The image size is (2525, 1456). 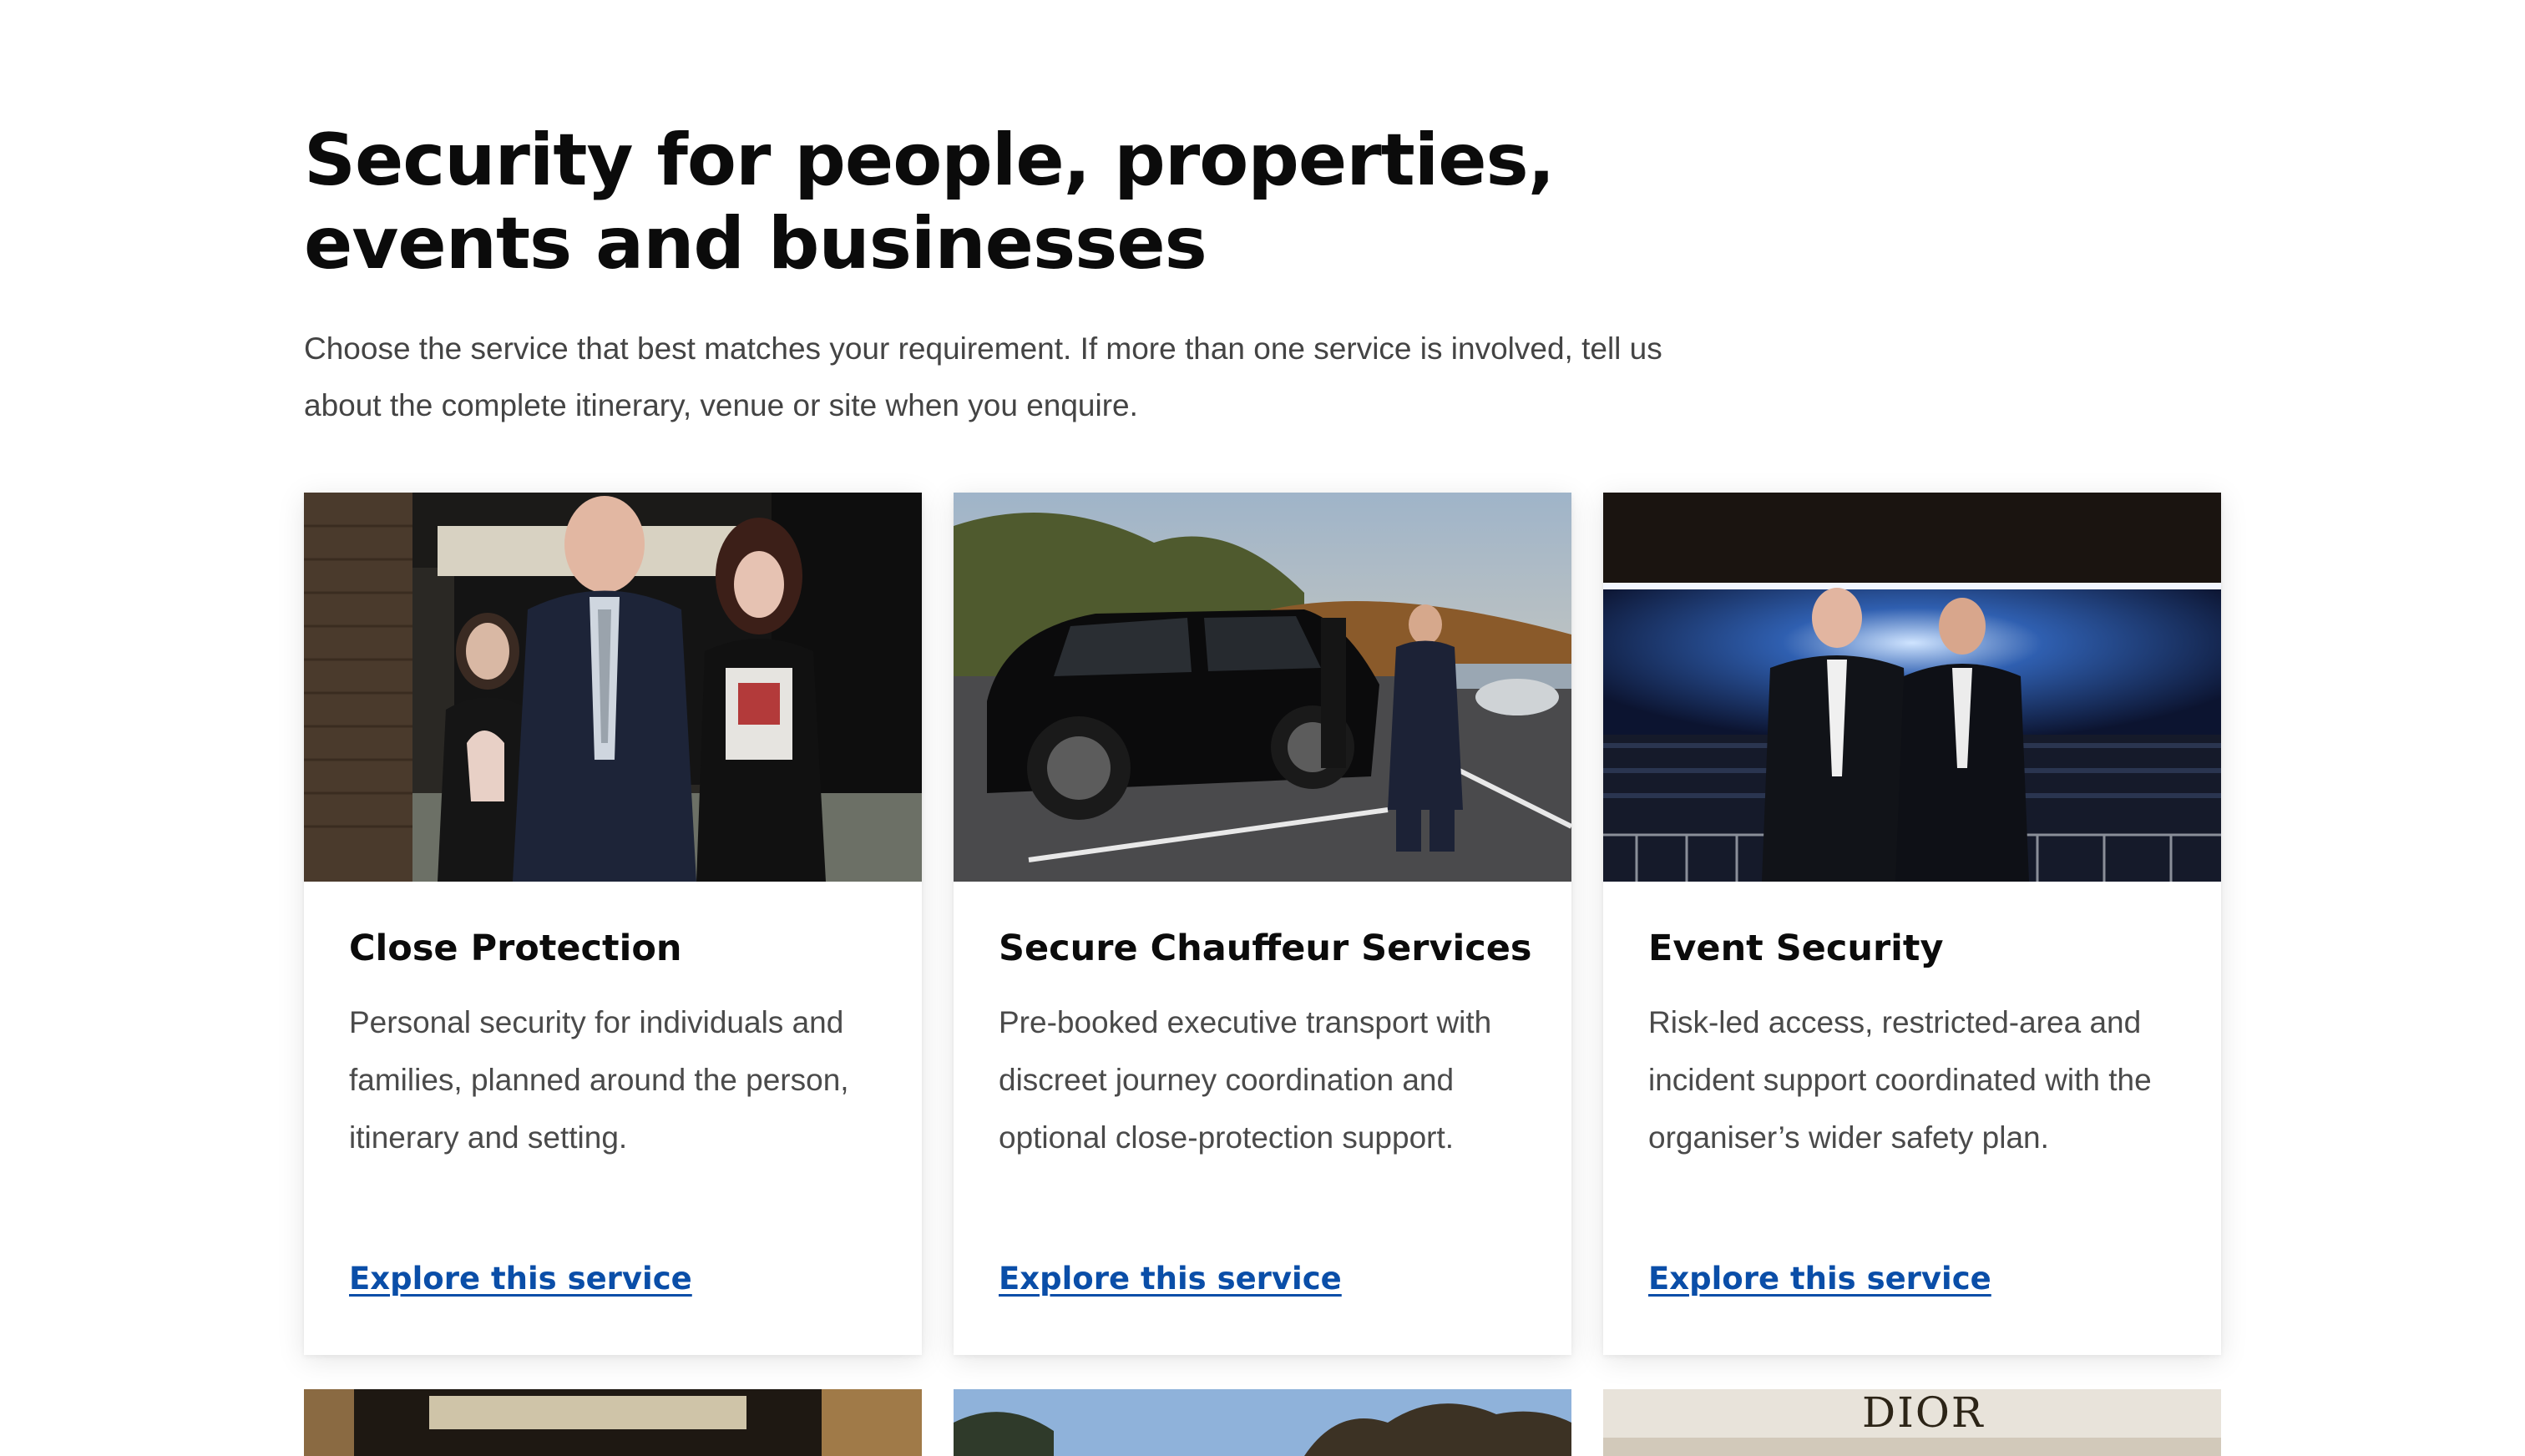 I want to click on event-arena-photo, so click(x=1912, y=687).